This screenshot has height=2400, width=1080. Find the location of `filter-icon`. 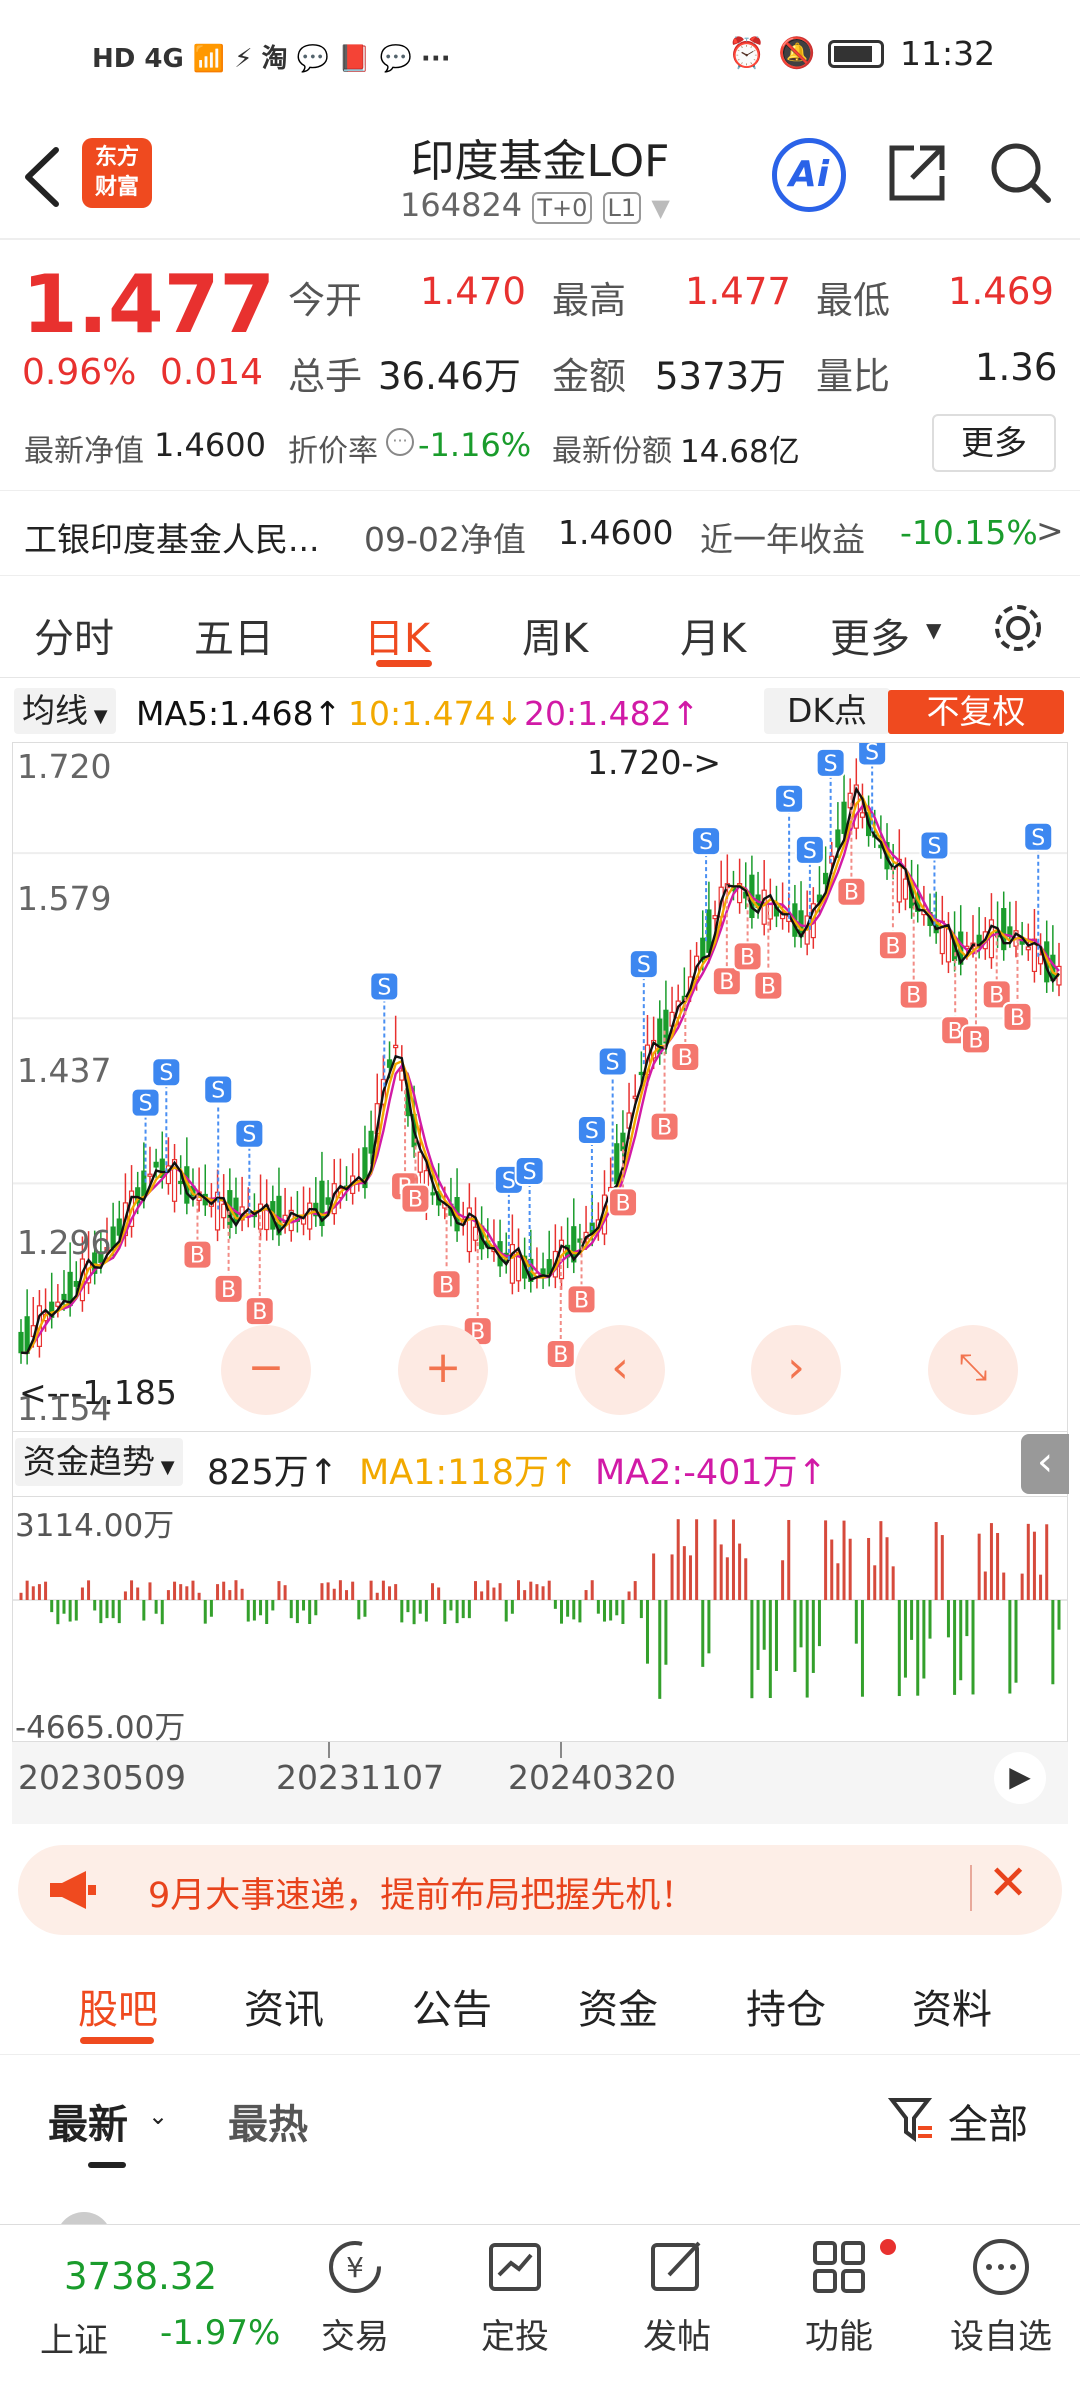

filter-icon is located at coordinates (911, 2120).